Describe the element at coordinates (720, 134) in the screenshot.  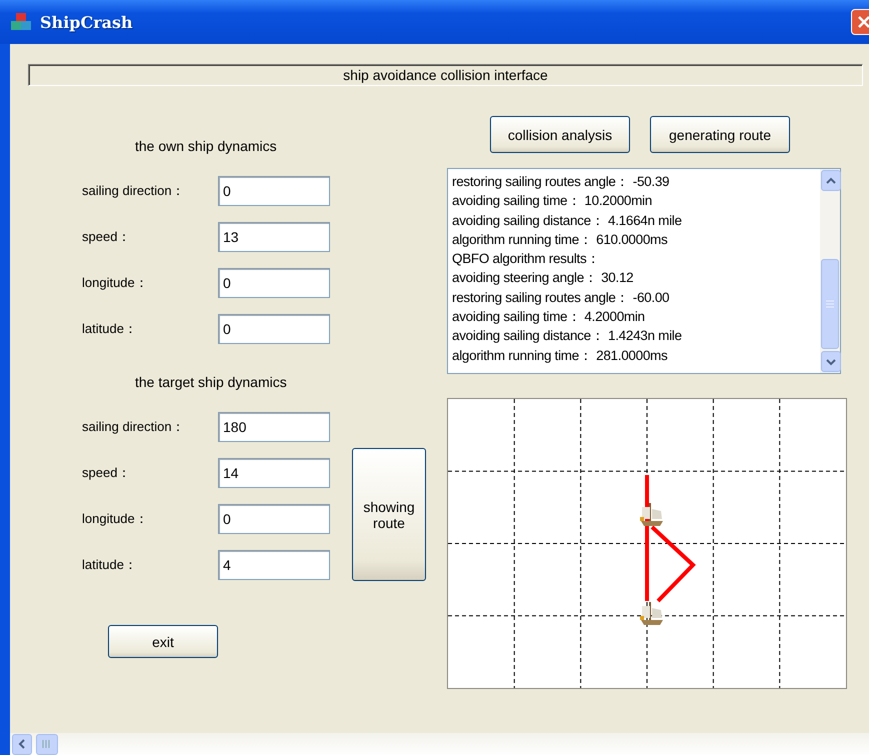
I see `action-button: generating route` at that location.